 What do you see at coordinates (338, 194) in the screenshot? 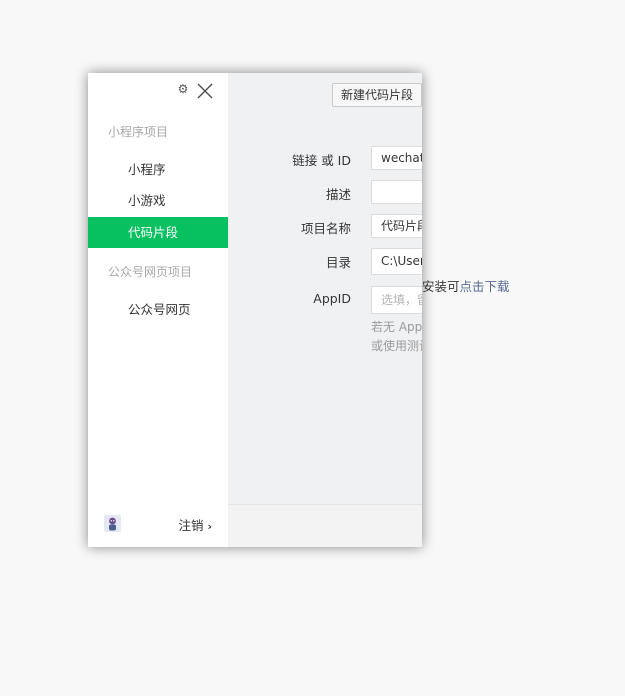
I see `description-label: 描述` at bounding box center [338, 194].